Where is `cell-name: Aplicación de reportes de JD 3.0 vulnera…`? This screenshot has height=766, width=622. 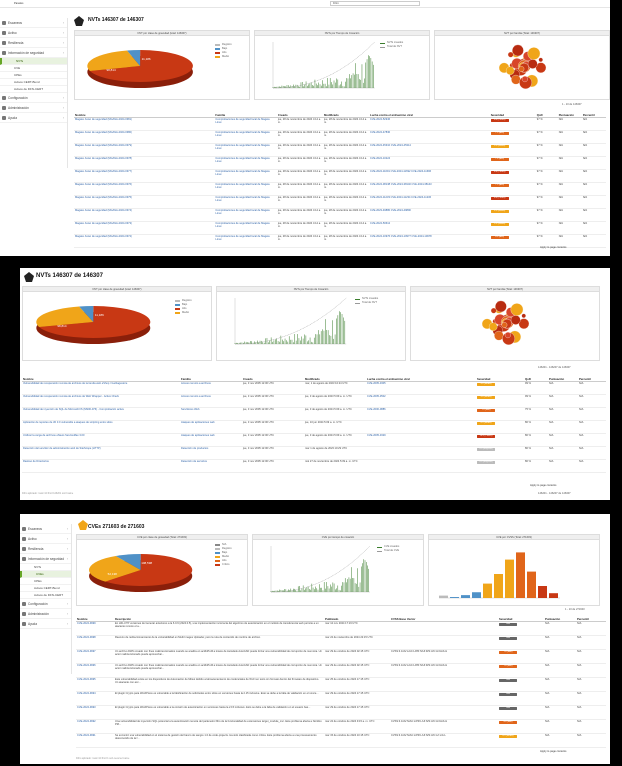
cell-name: Aplicación de reportes de JD 3.0 vulnera… is located at coordinates (101, 427).